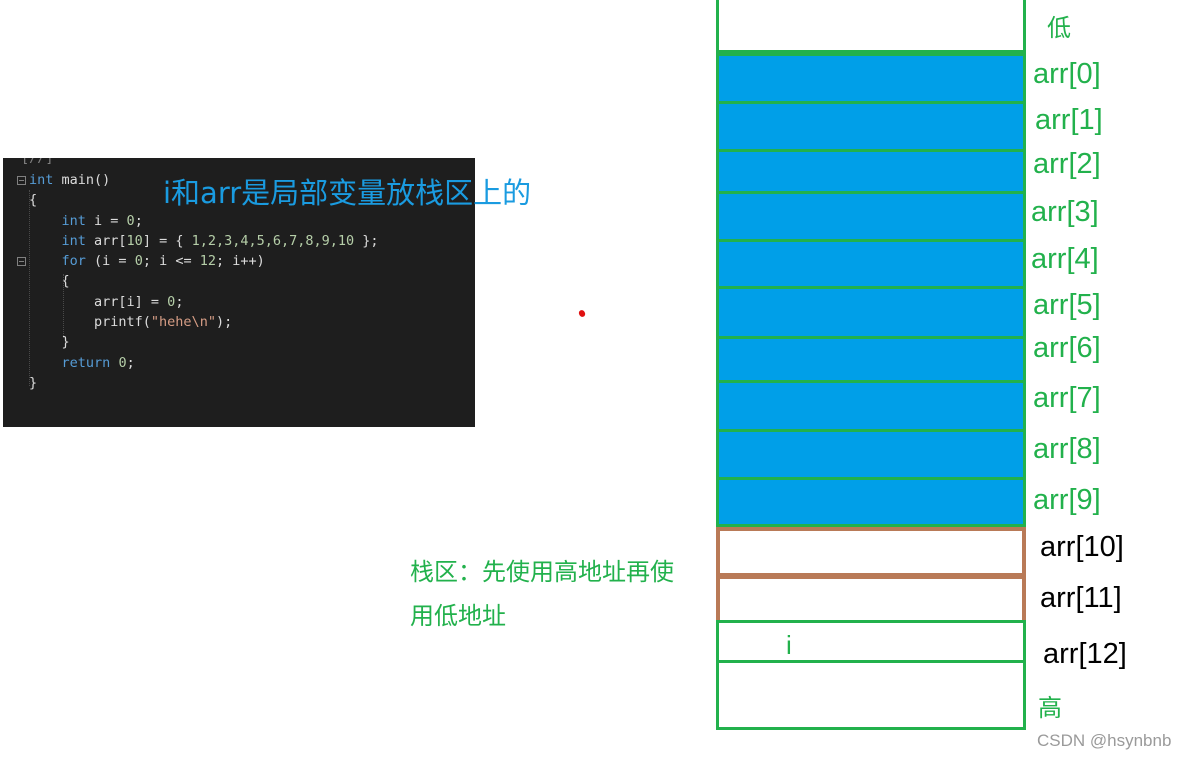  What do you see at coordinates (163, 261) in the screenshot?
I see `code-line: for (i = 0; i <= 12; i++)` at bounding box center [163, 261].